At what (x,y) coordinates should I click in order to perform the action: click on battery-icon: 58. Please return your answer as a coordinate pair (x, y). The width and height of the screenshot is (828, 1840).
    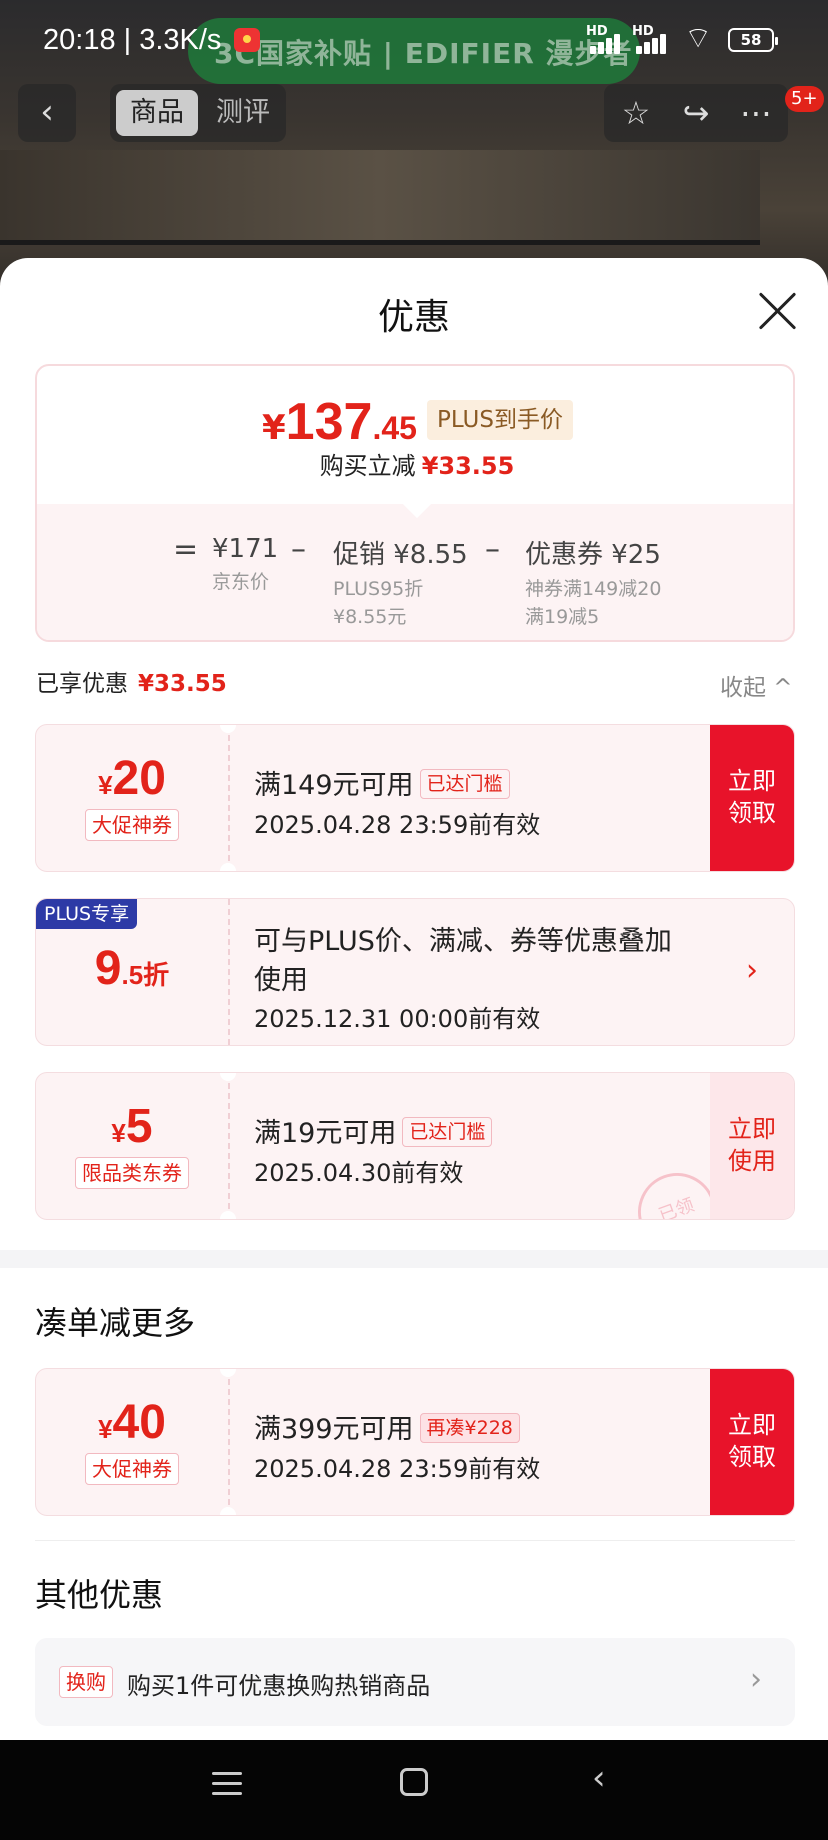
    Looking at the image, I should click on (753, 40).